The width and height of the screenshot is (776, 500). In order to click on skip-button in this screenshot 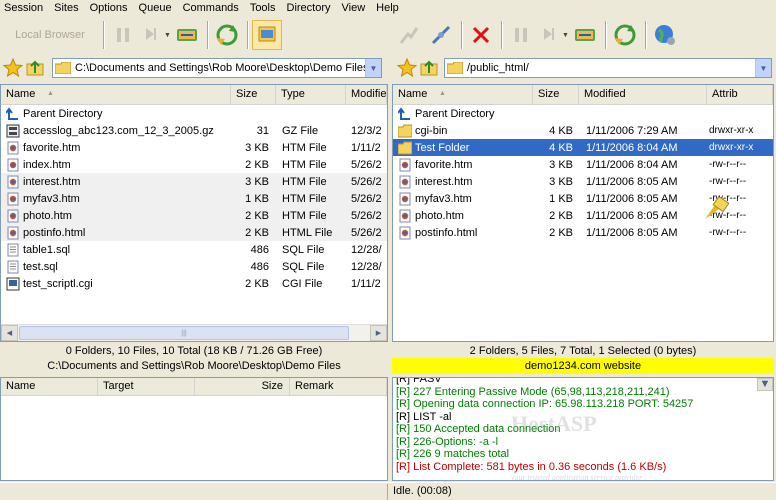, I will do `click(151, 35)`.